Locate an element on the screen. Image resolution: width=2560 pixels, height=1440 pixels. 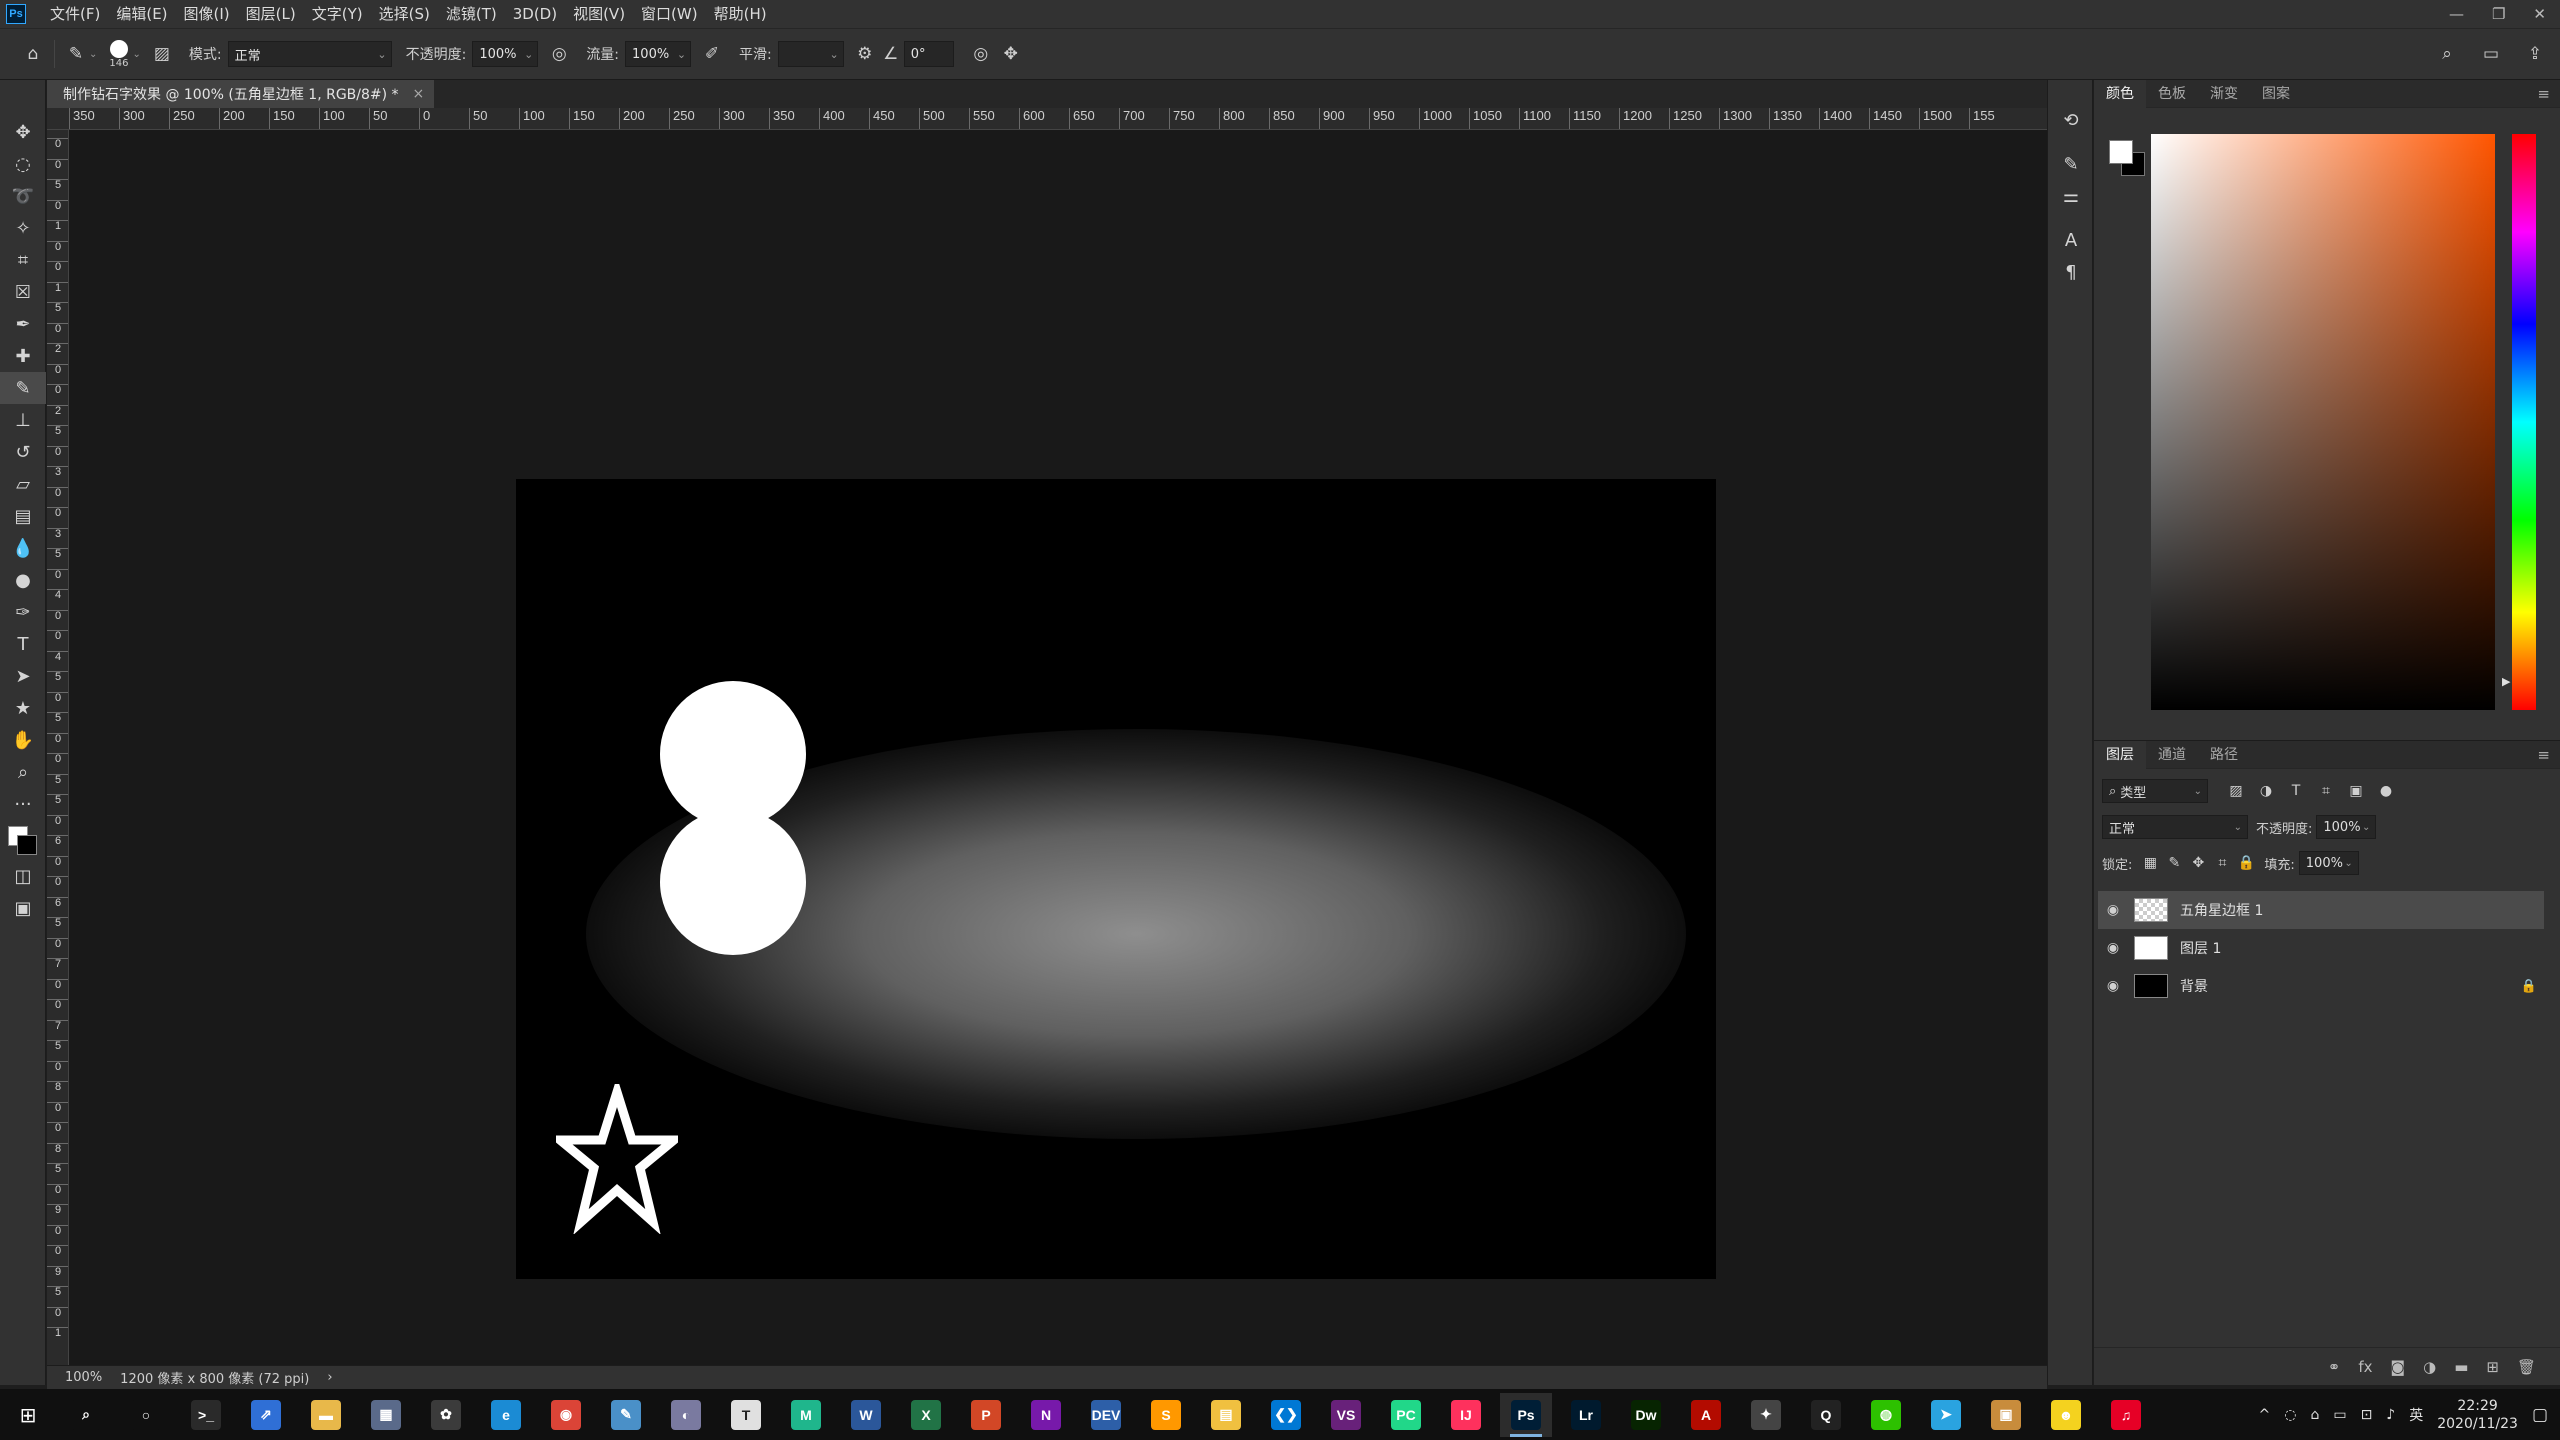
gradient-tool-icon: ▤ is located at coordinates (23, 516).